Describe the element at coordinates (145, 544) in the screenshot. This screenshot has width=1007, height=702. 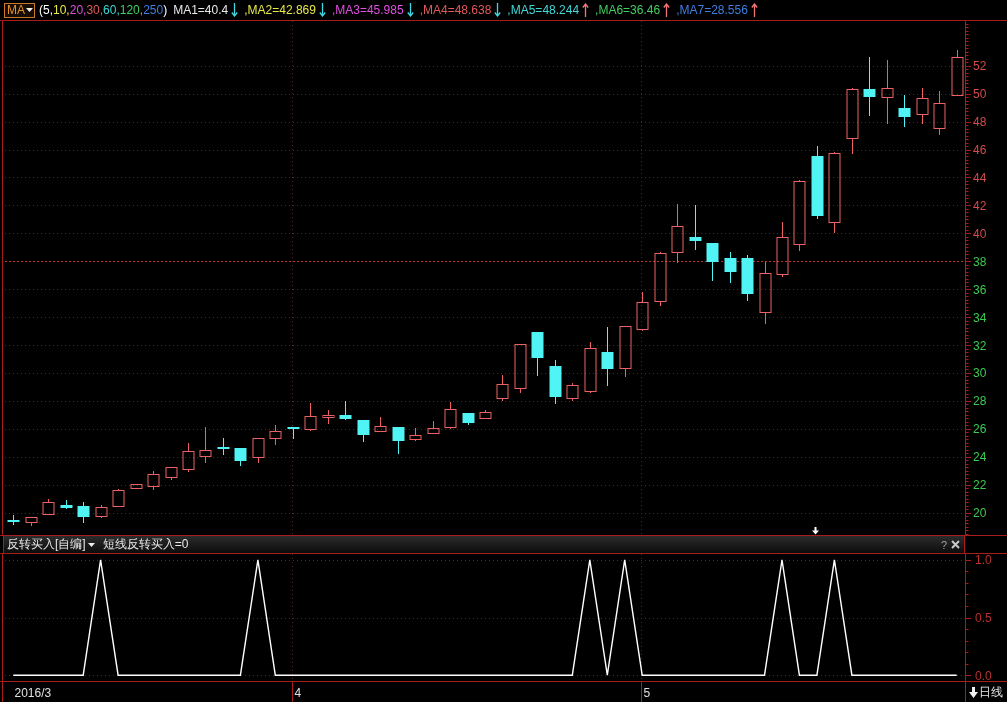
I see `indicator-reading: 短线反转买入=0` at that location.